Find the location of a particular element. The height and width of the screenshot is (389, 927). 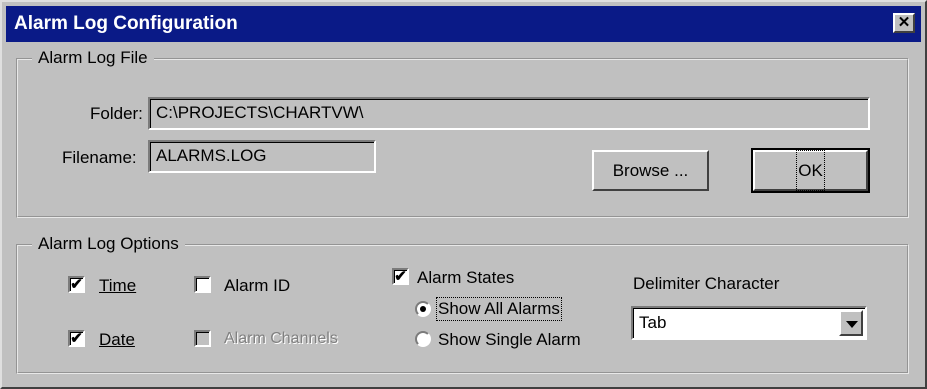

ok-button: OK is located at coordinates (810, 170).